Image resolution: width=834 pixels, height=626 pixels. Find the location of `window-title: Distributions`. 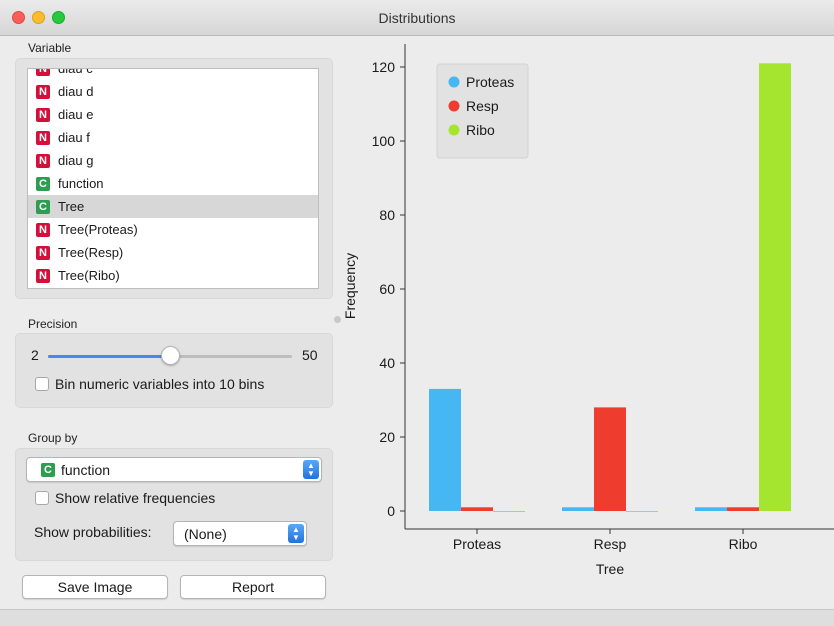

window-title: Distributions is located at coordinates (417, 18).